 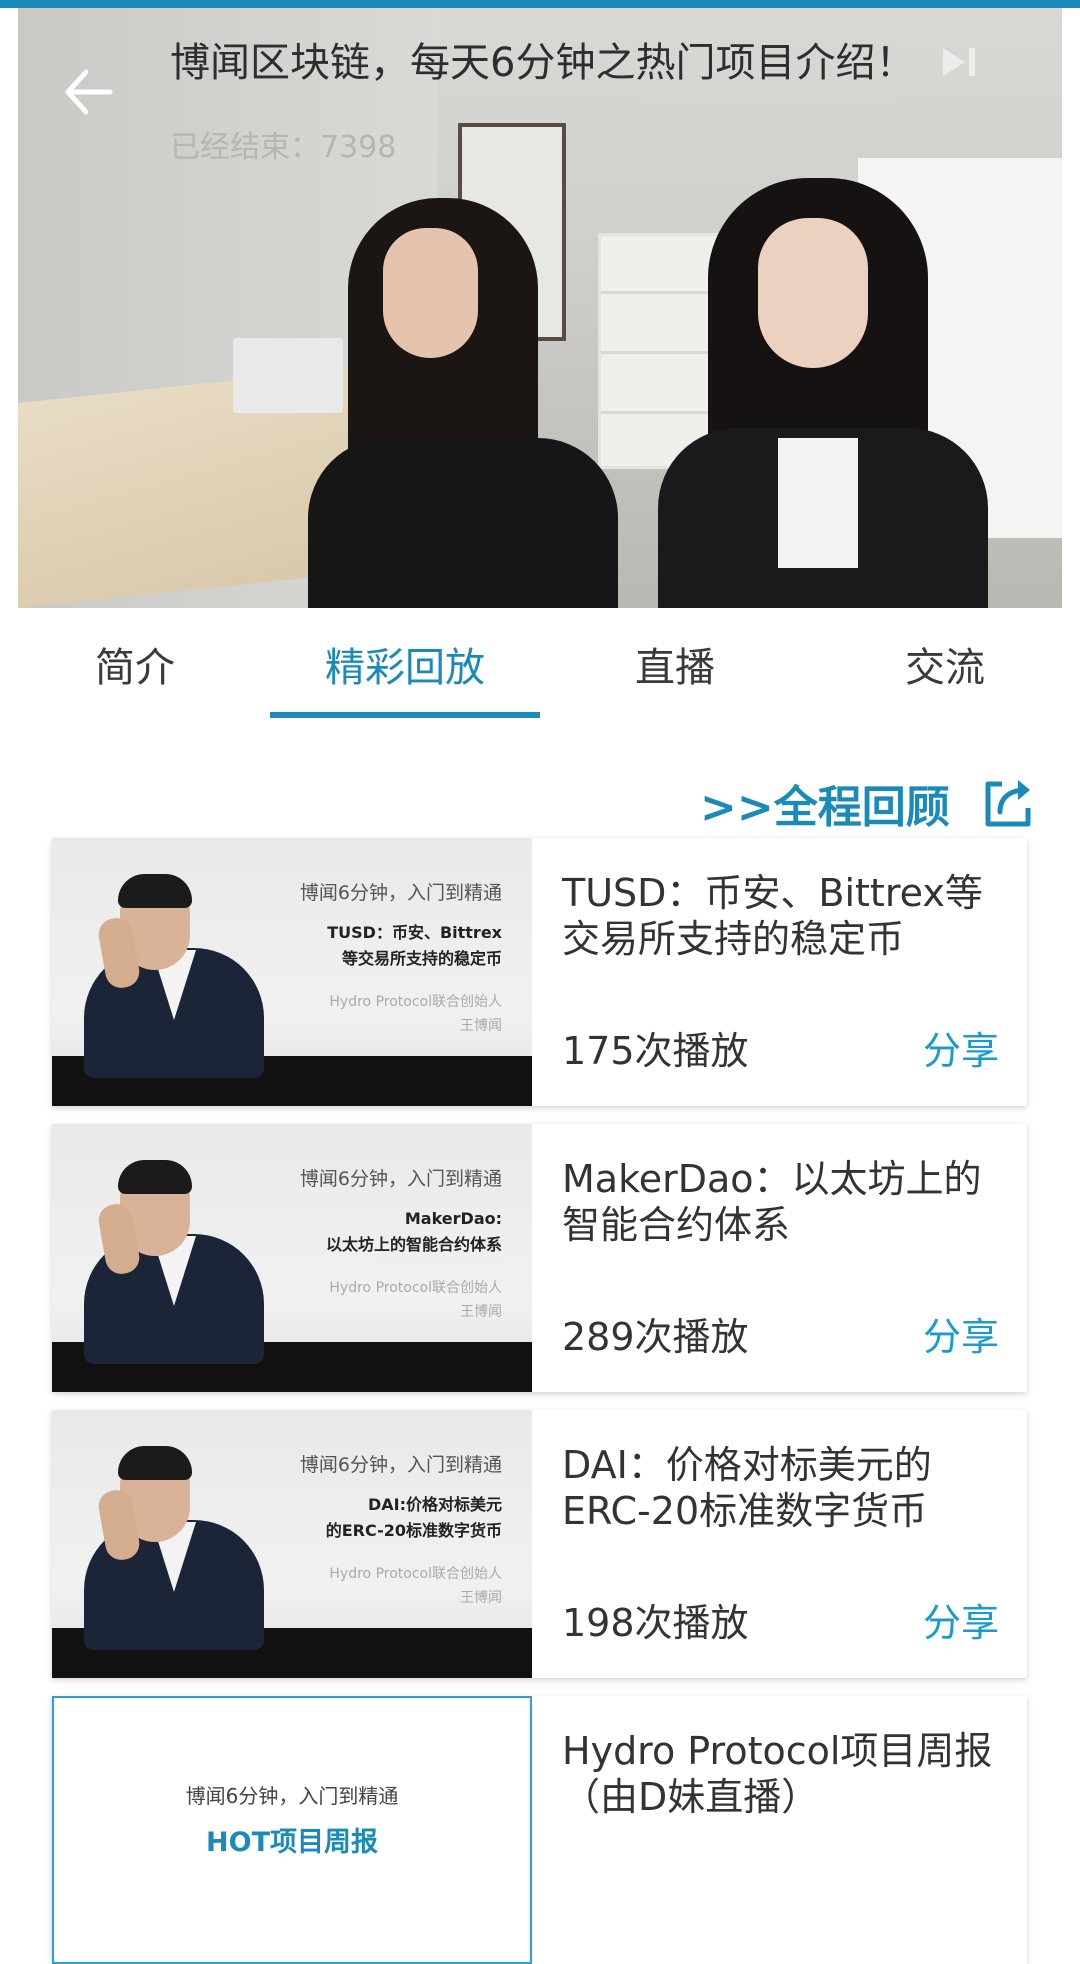 What do you see at coordinates (473, 398) in the screenshot?
I see `video-person-left` at bounding box center [473, 398].